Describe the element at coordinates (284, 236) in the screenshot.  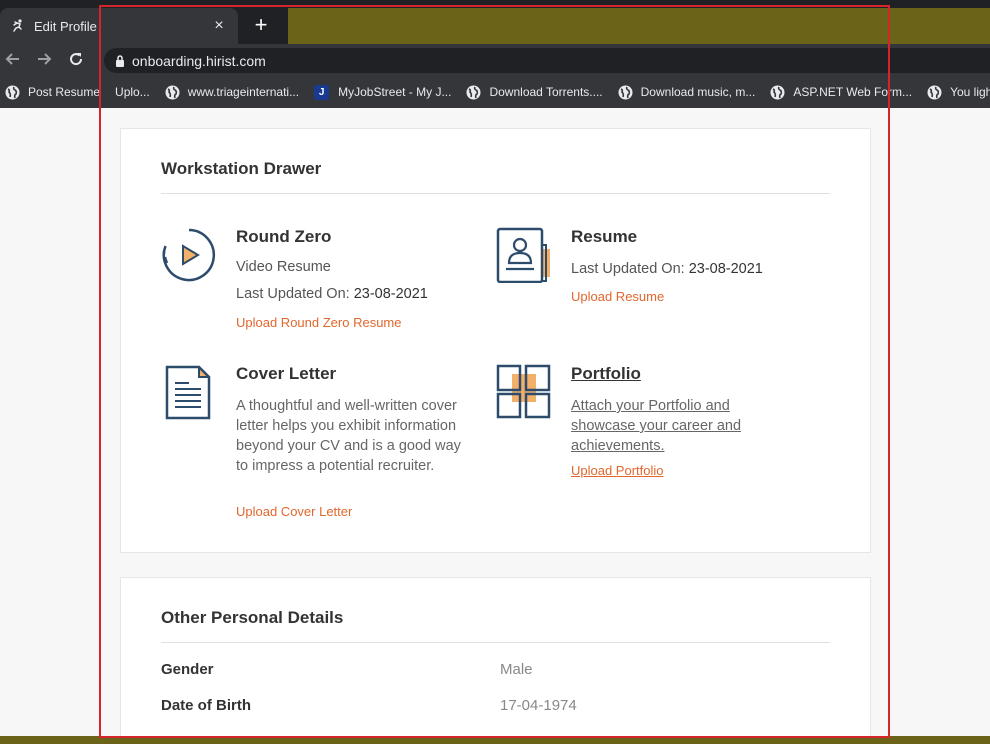
I see `round-zero-title: Round Zero` at that location.